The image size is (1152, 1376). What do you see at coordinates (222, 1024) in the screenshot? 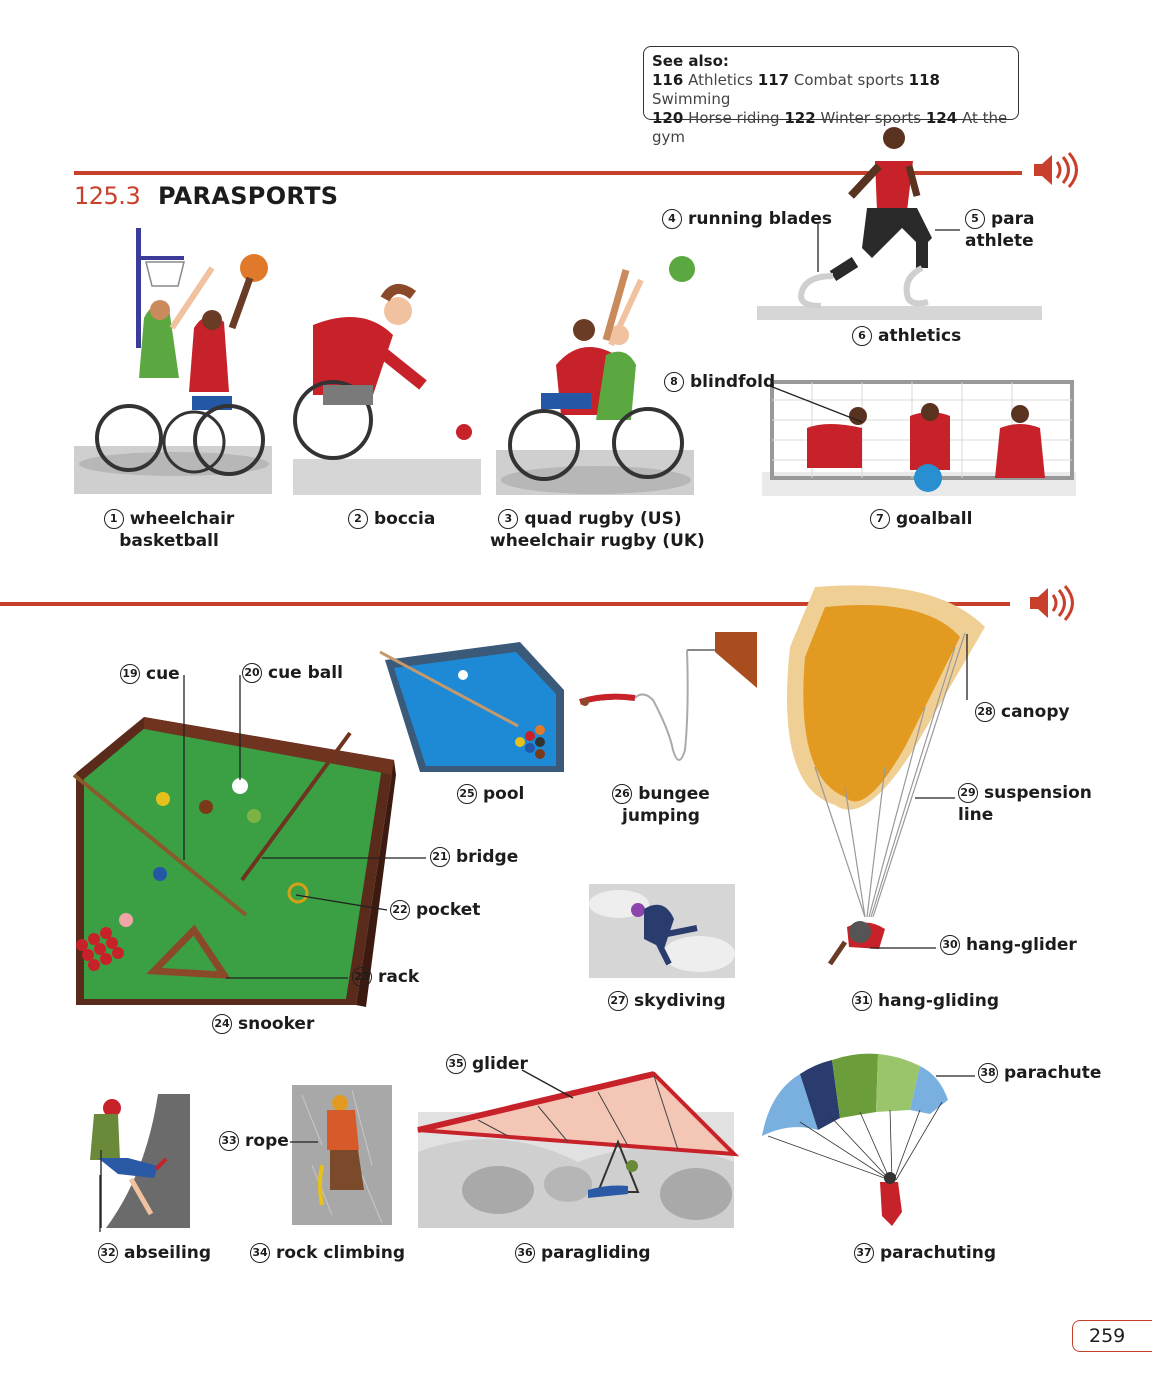
I see `label-number: 24` at bounding box center [222, 1024].